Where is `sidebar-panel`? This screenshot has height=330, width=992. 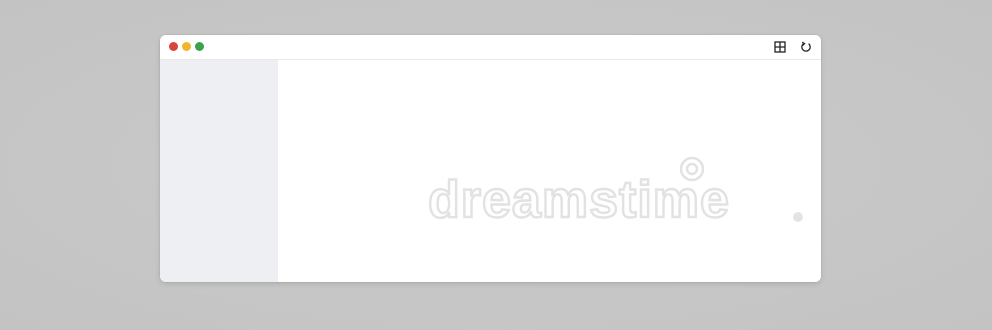 sidebar-panel is located at coordinates (219, 171).